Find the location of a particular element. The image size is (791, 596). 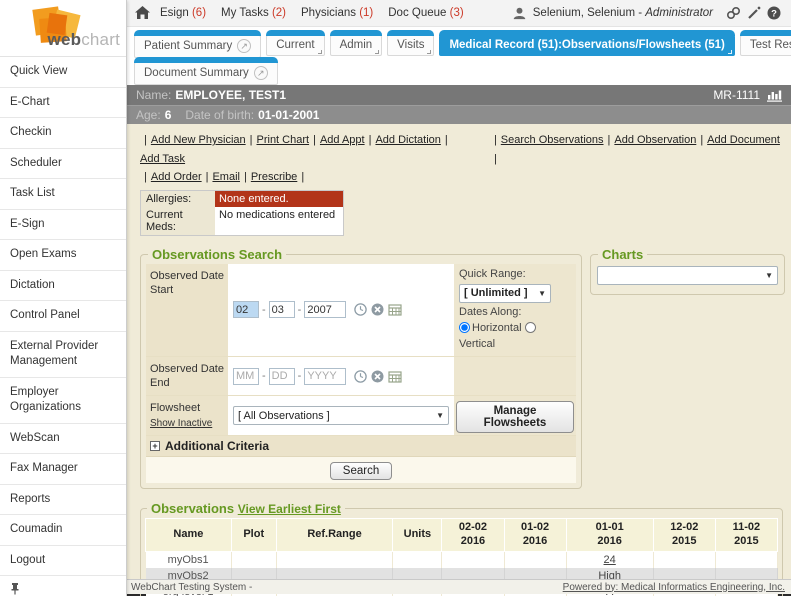

patient-demographics-bar: Age: 6 Date of birth: 01-01-2001 is located at coordinates (459, 114).